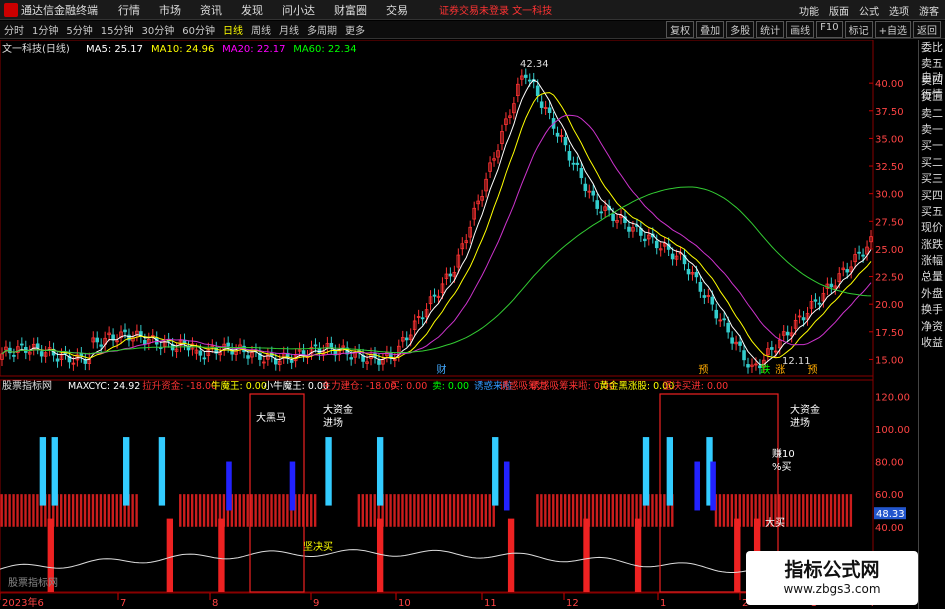 This screenshot has height=609, width=945. What do you see at coordinates (929, 10) in the screenshot?
I see `title-right-item-4: 游客` at bounding box center [929, 10].